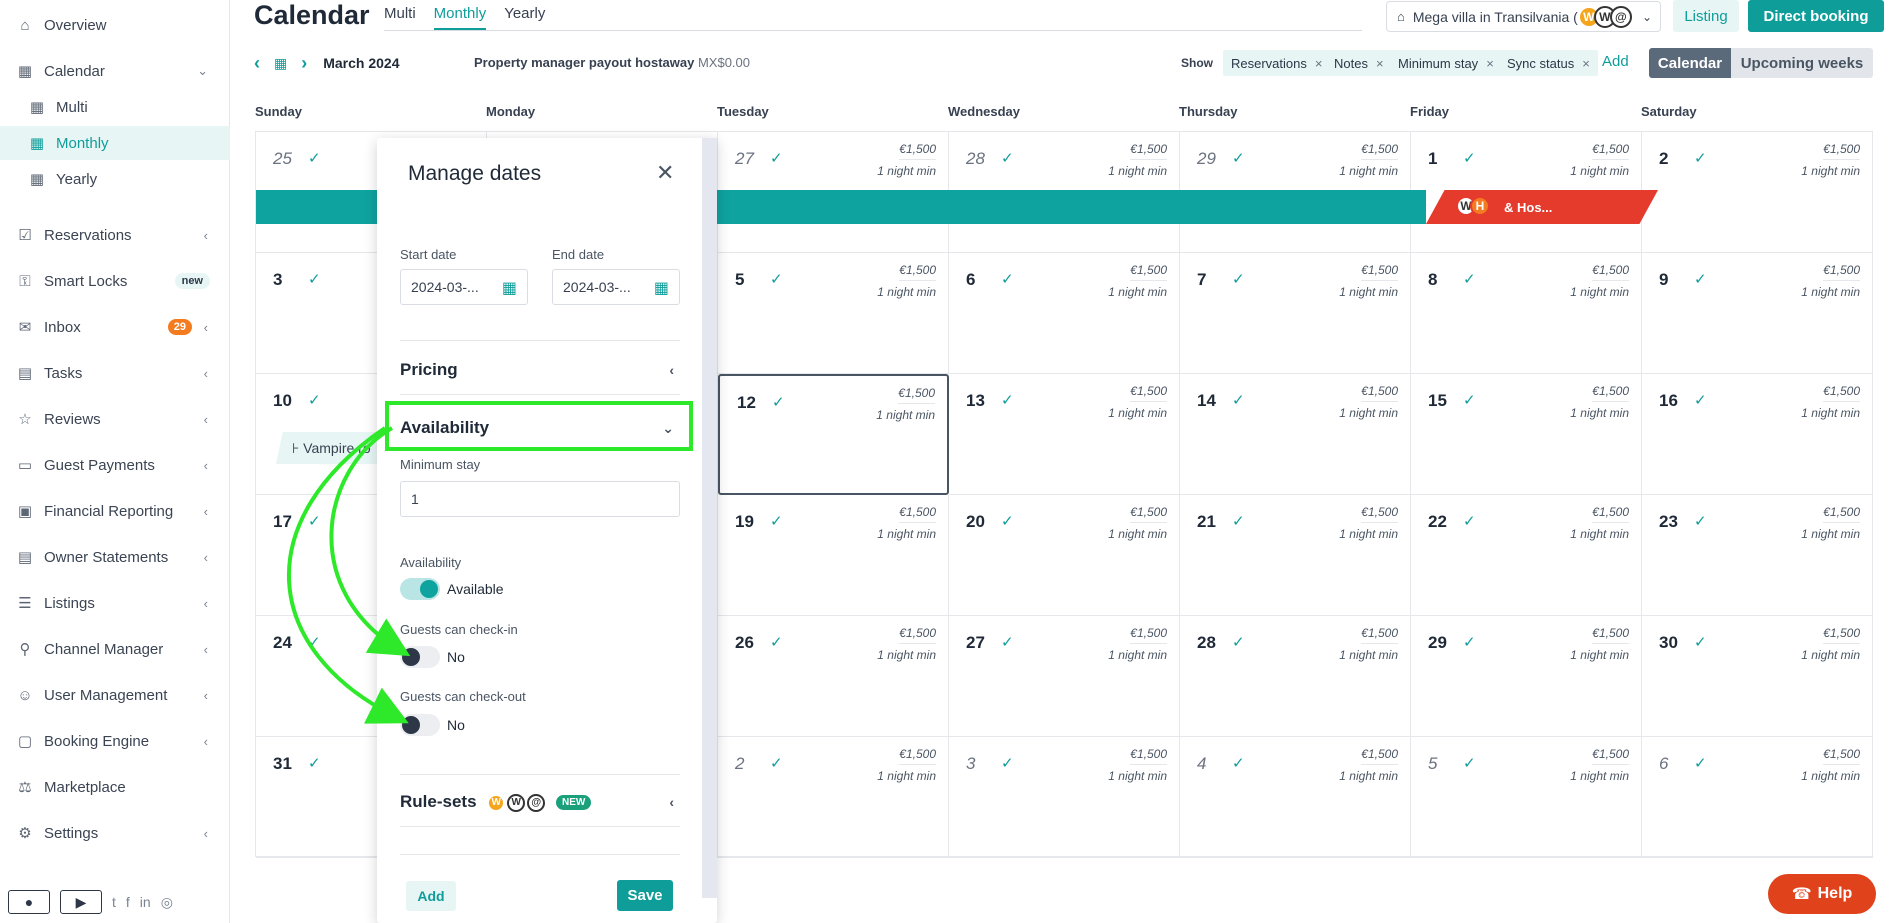  I want to click on sidebar-item-tasks: ▤ Tasks ‹, so click(115, 373).